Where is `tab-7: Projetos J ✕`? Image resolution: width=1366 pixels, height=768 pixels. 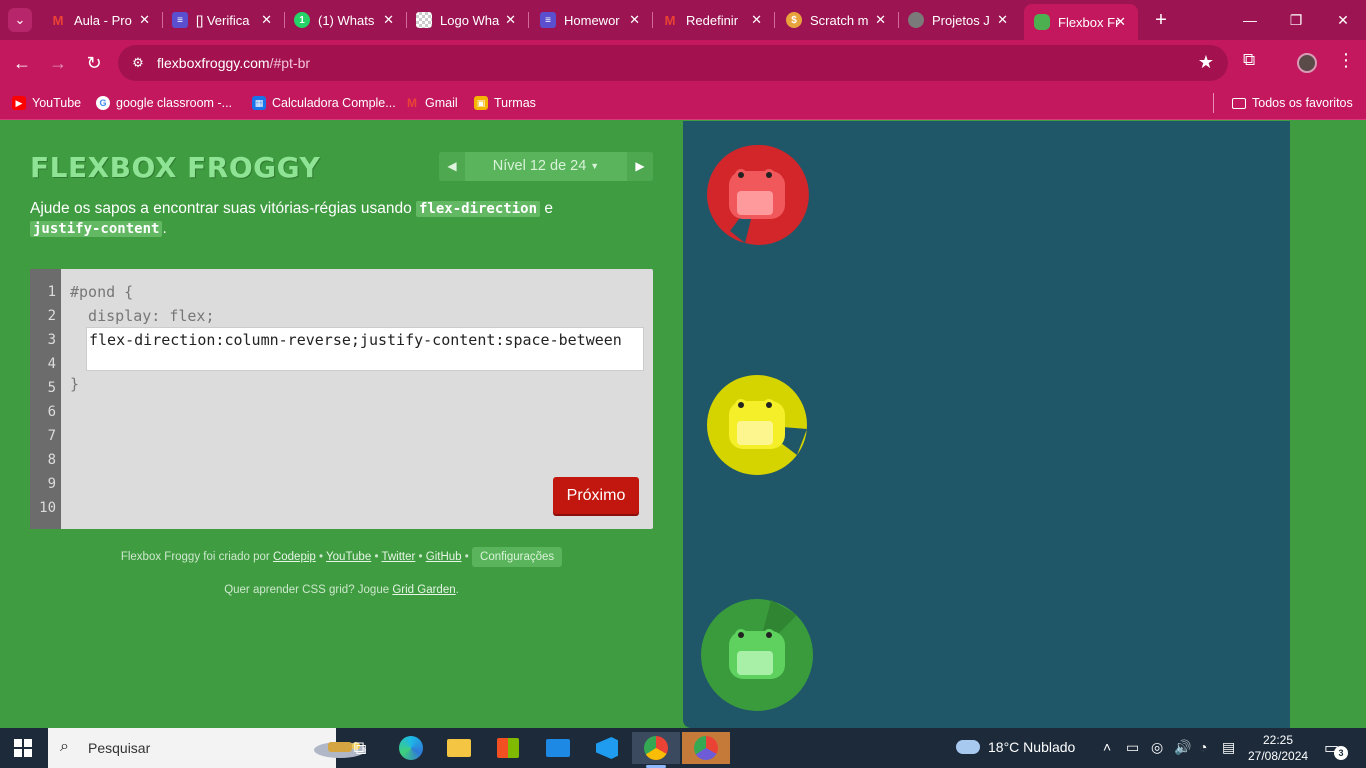 tab-7: Projetos J ✕ is located at coordinates (959, 20).